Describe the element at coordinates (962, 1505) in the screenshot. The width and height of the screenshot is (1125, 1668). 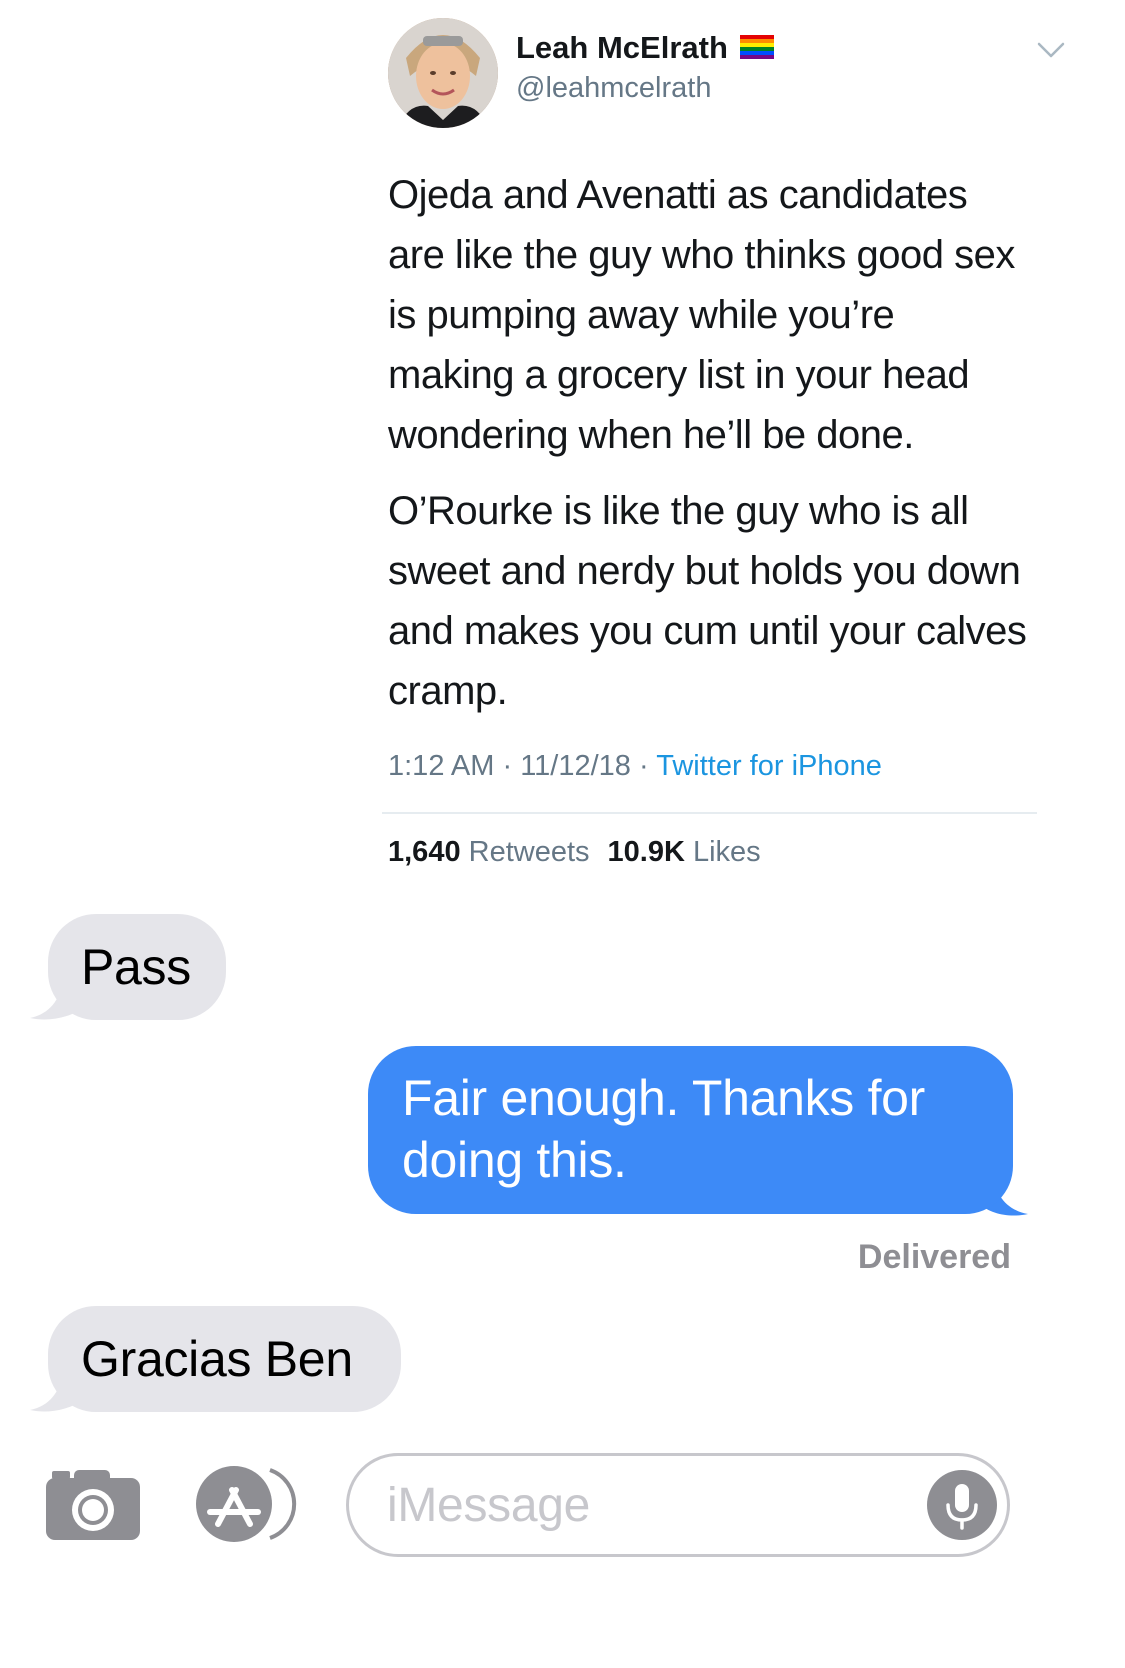
I see `microphone-icon` at that location.